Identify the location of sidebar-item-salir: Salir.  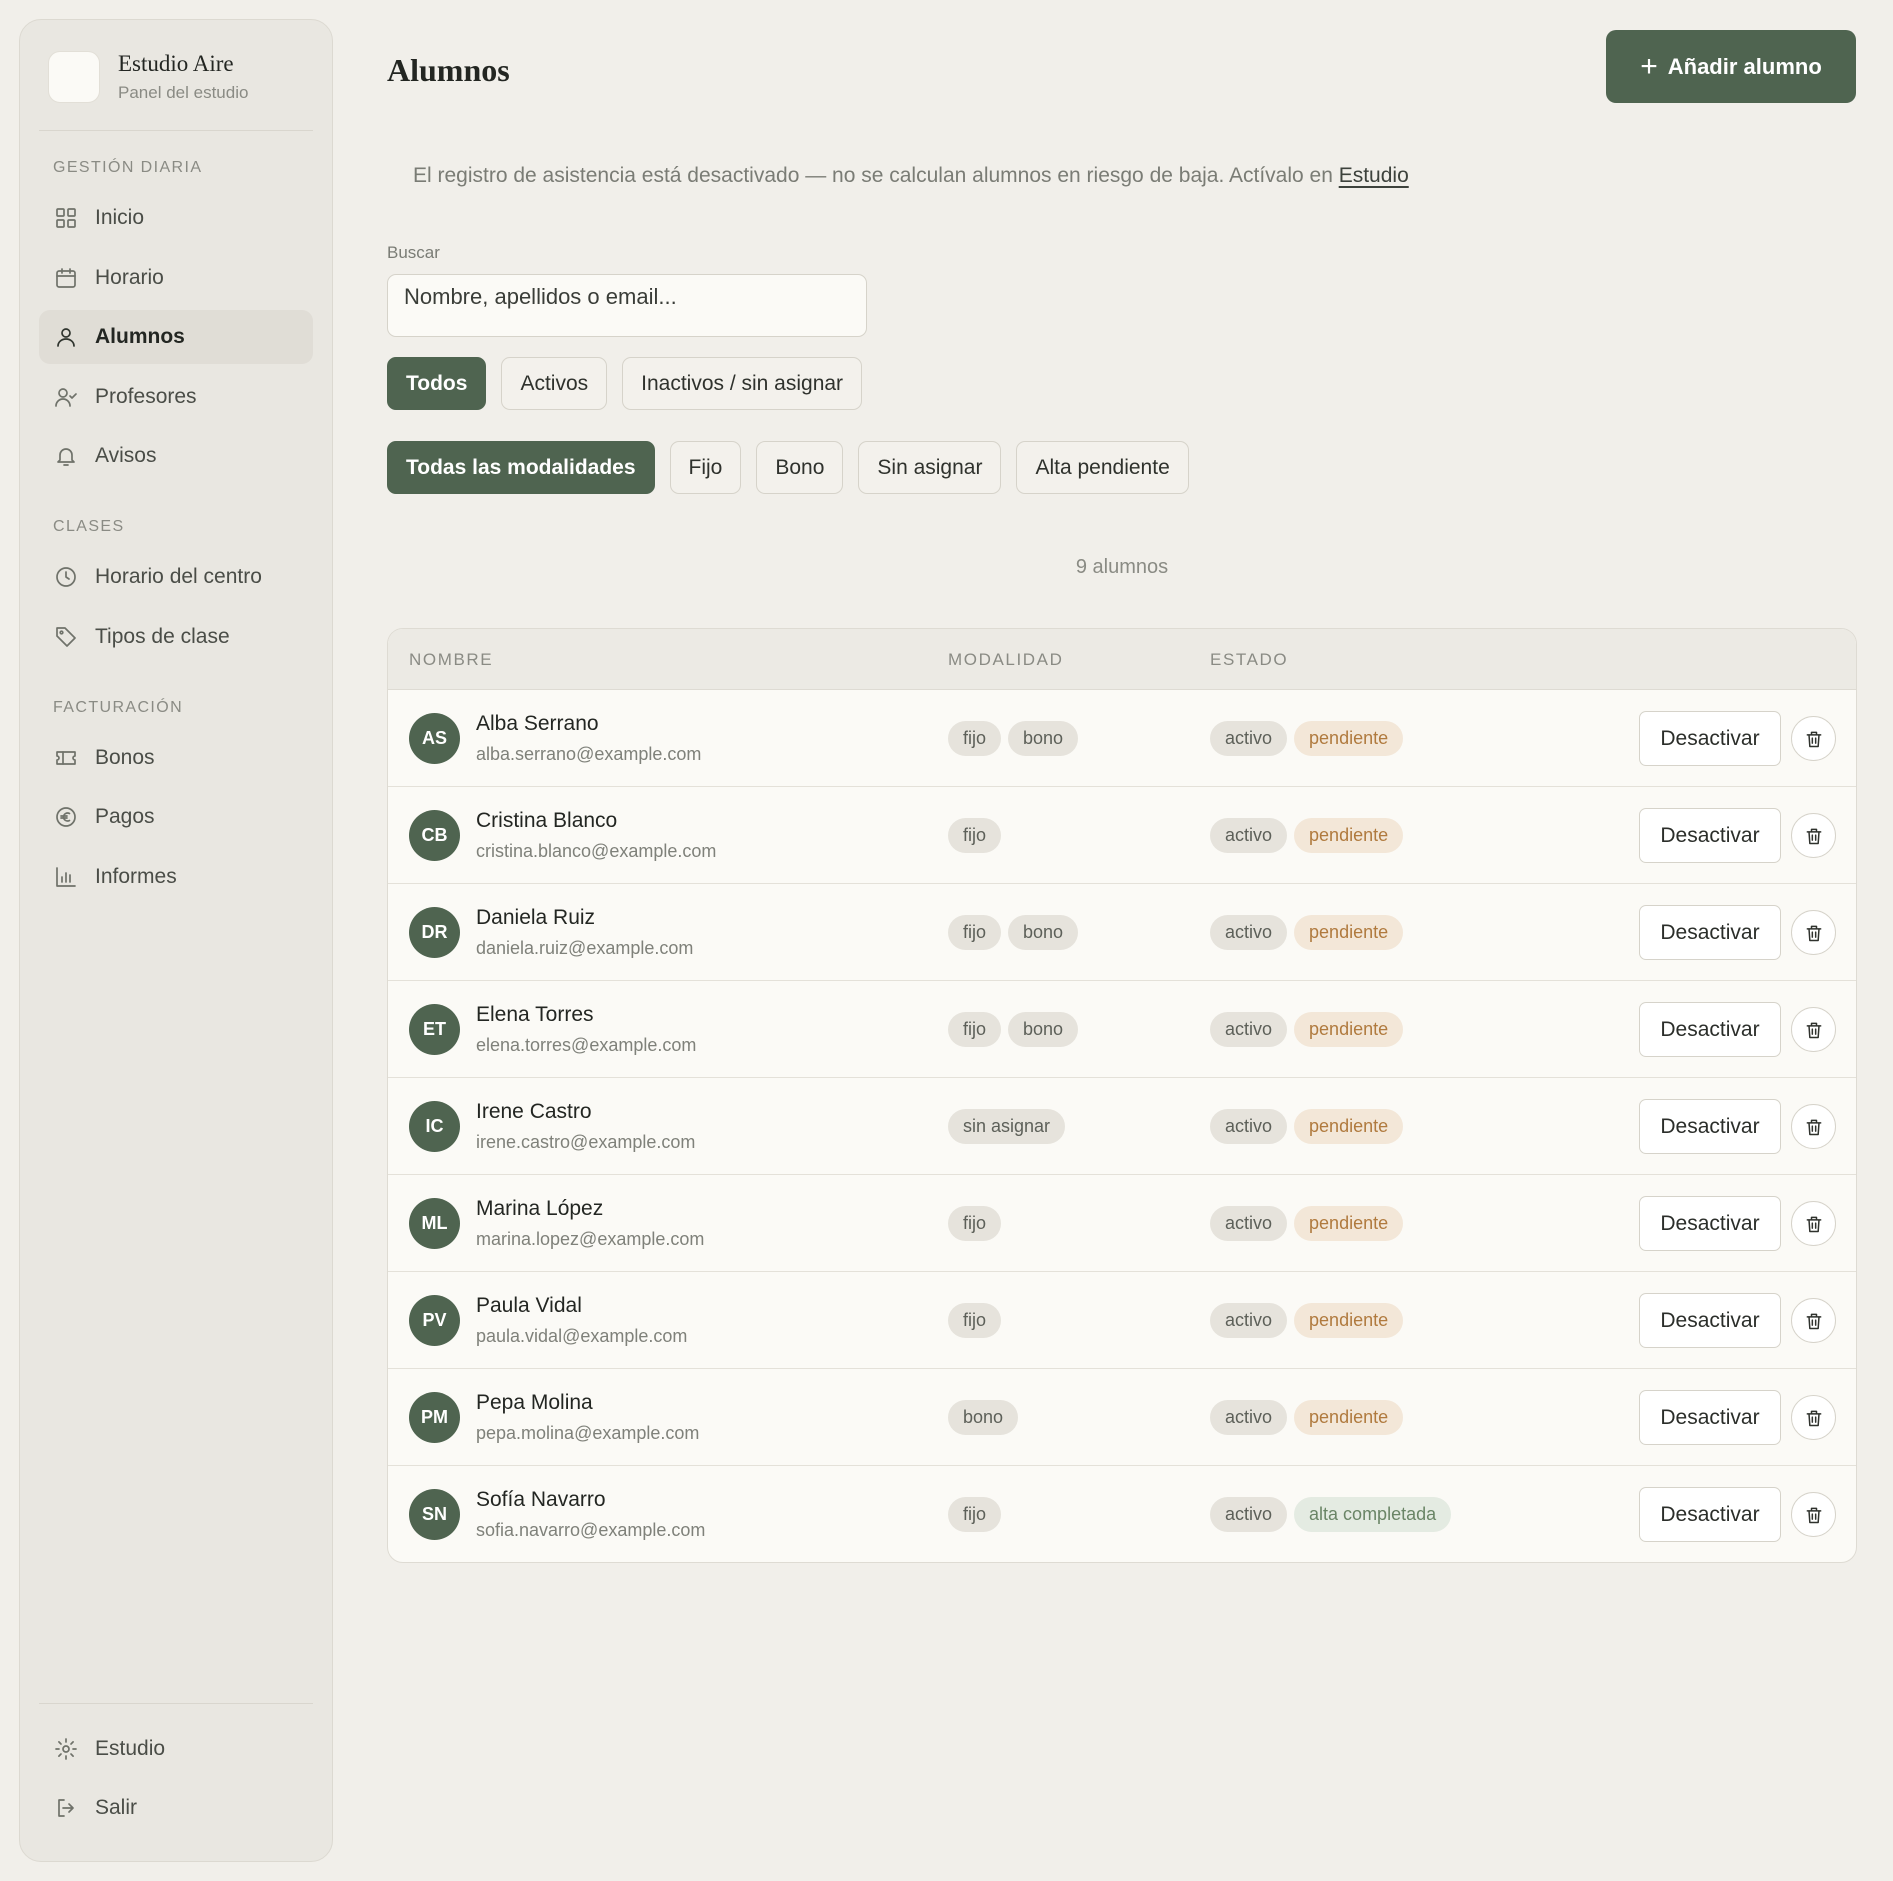
(176, 1808).